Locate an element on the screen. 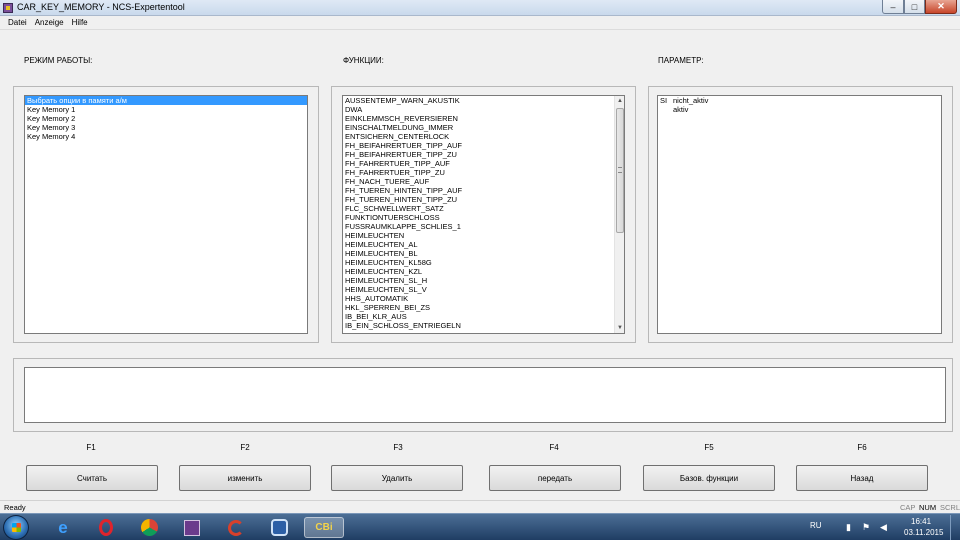 This screenshot has height=540, width=960. function-item: HEIMLEUCHTEN_SL_H is located at coordinates (483, 280).